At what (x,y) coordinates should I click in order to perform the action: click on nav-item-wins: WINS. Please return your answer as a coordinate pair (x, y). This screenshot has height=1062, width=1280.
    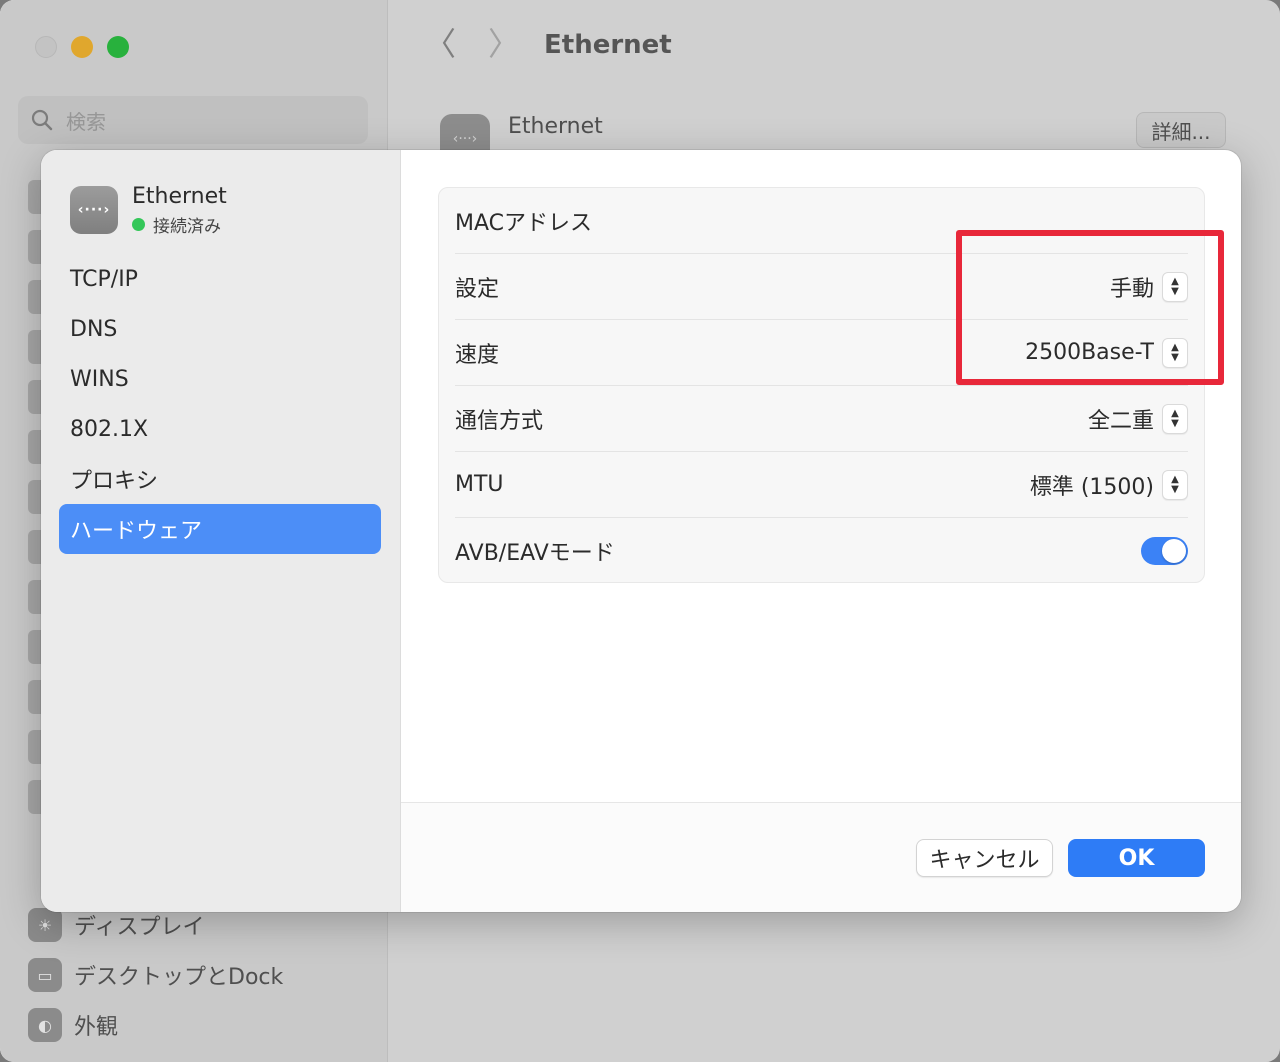
    Looking at the image, I should click on (220, 379).